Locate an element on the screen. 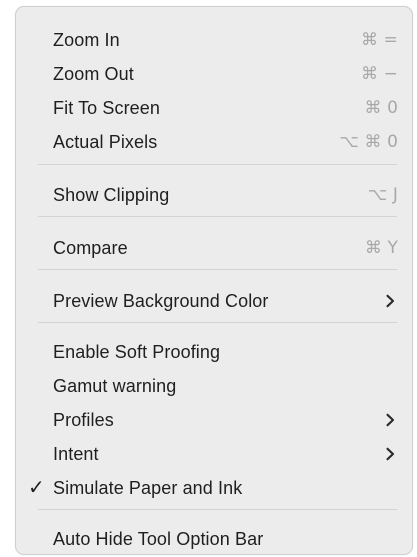 This screenshot has height=557, width=417. menu-item-profiles: Profiles is located at coordinates (214, 420).